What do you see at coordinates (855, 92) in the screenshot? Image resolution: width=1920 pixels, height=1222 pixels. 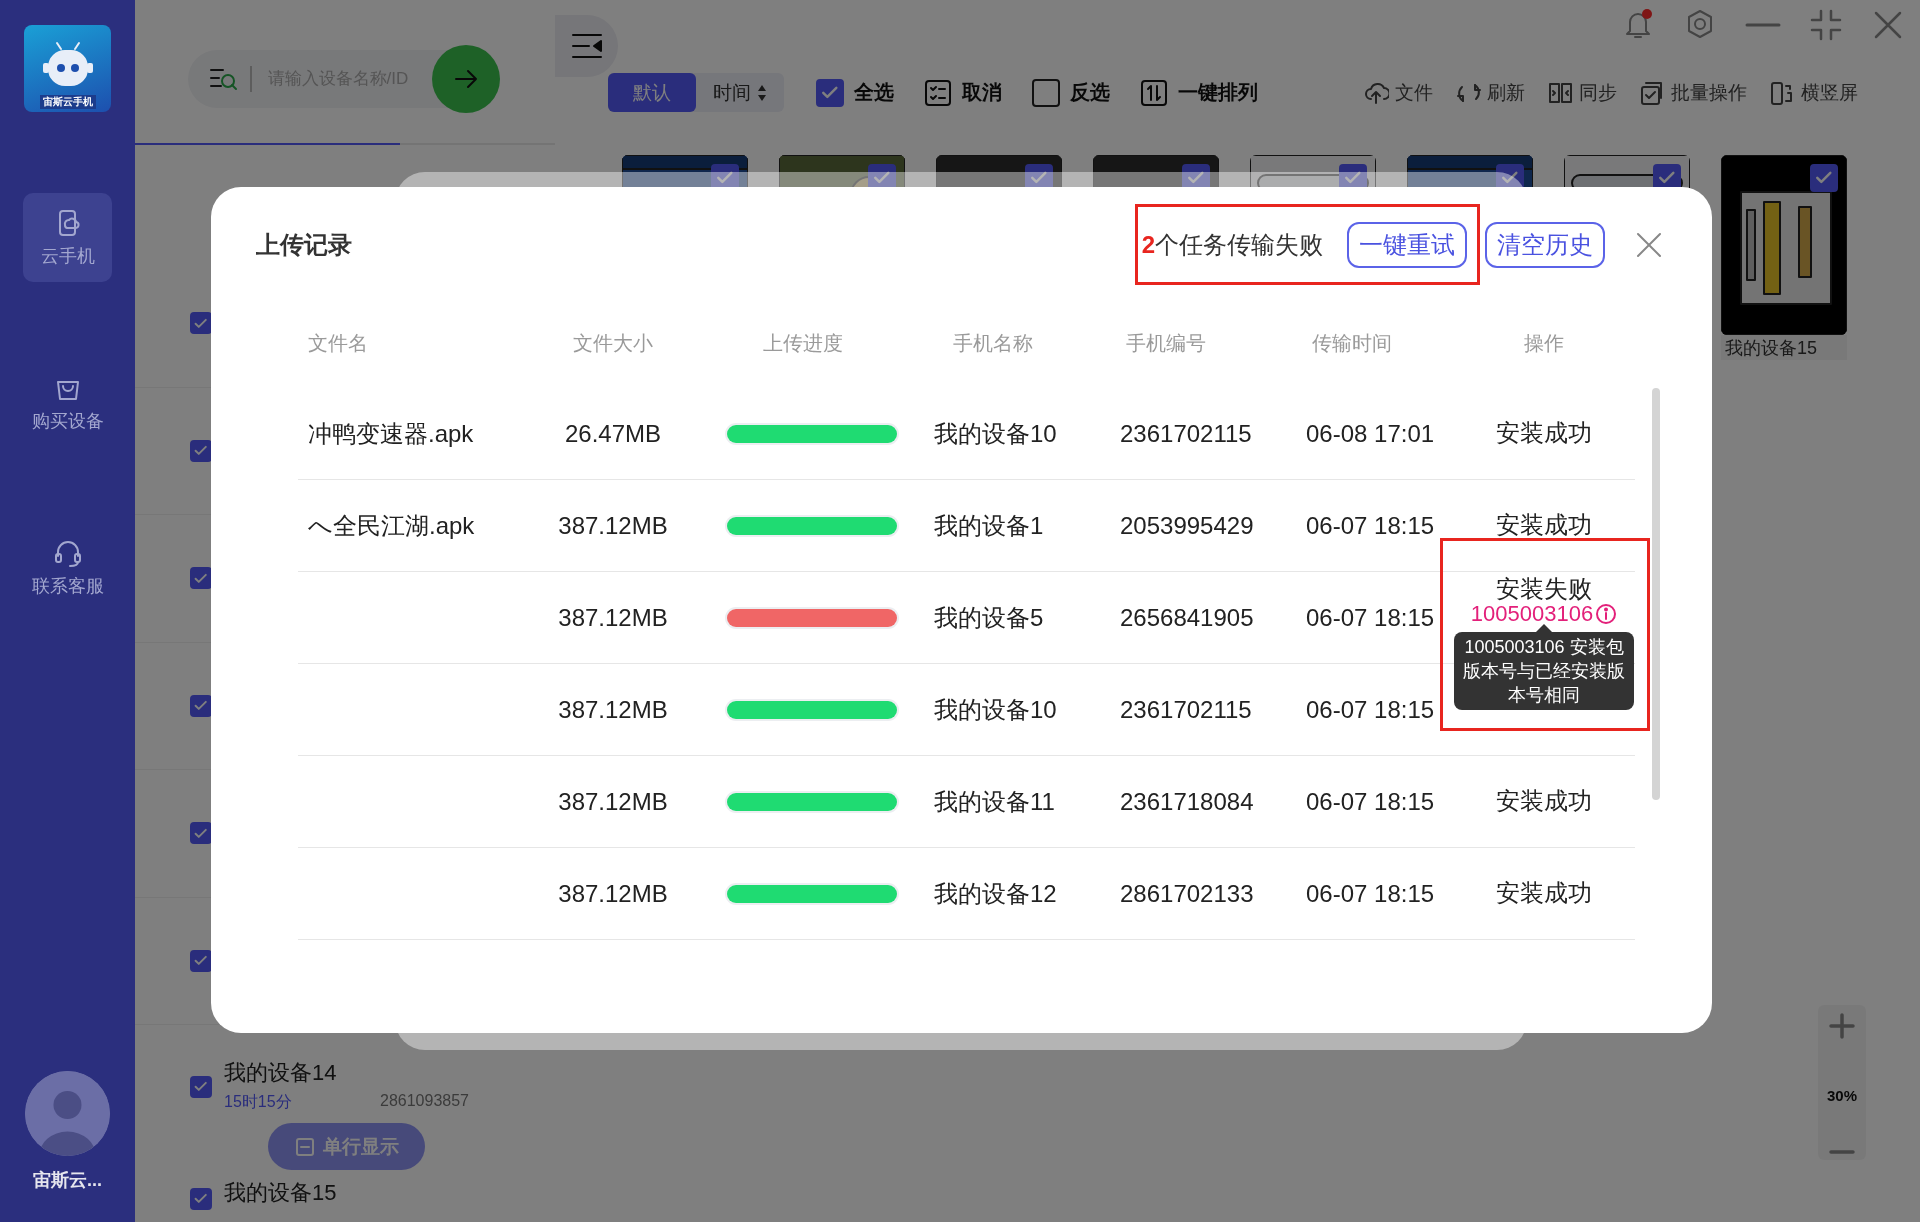 I see `toolbar-button: 全选` at bounding box center [855, 92].